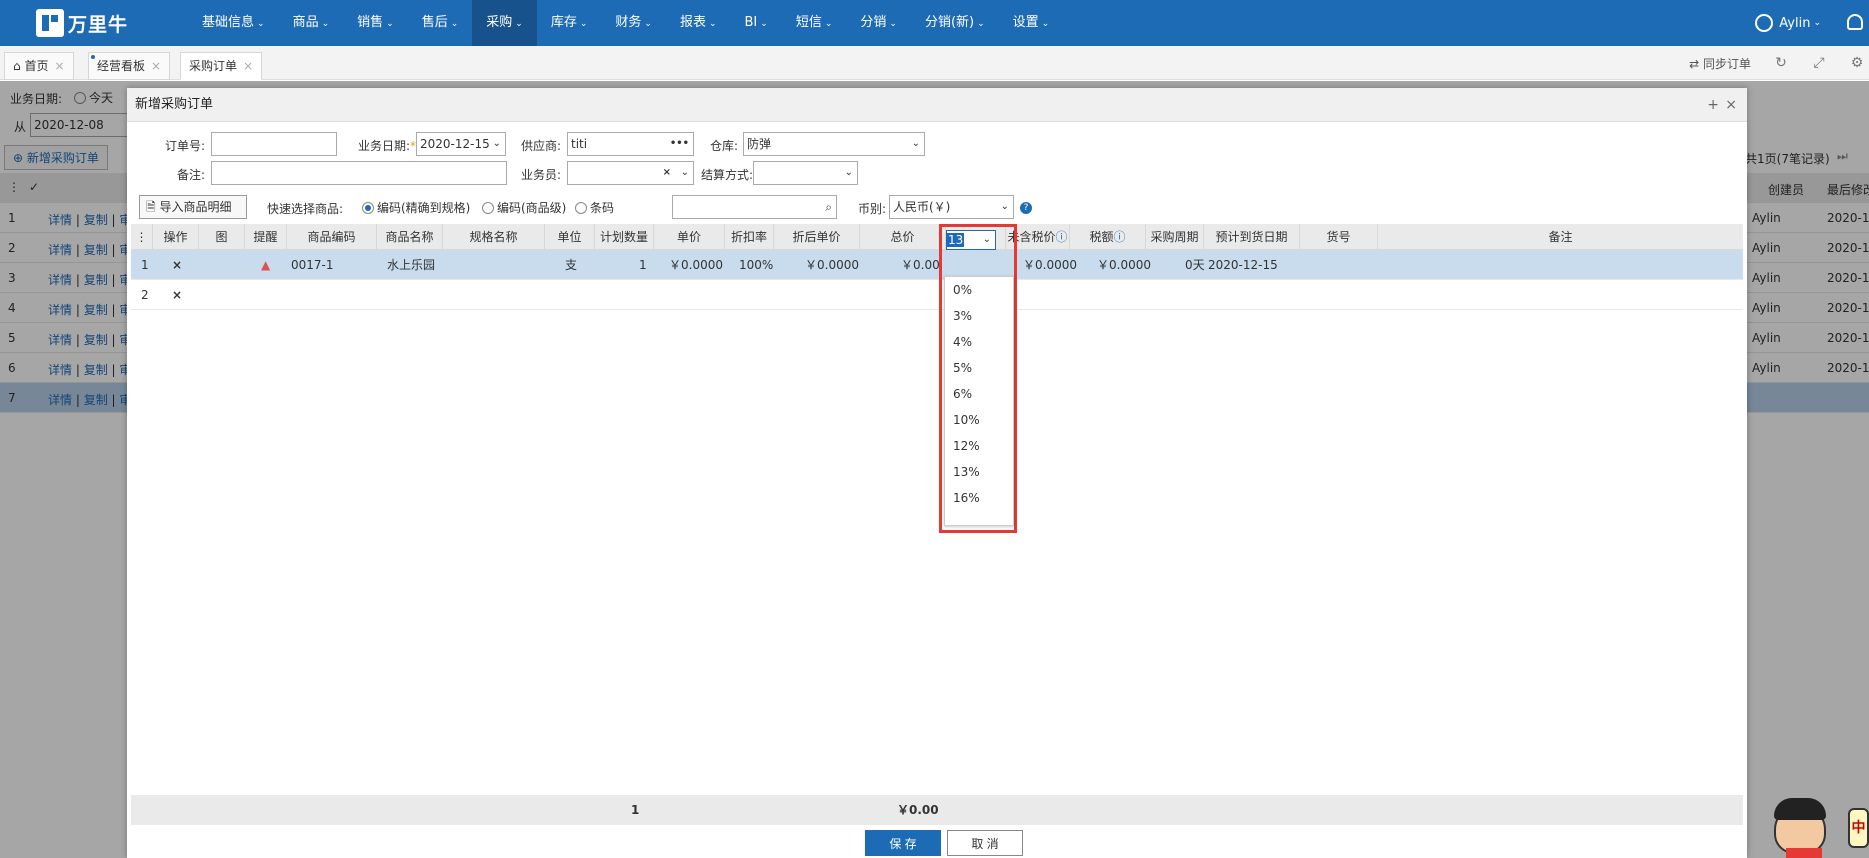  Describe the element at coordinates (416, 207) in the screenshot. I see `radio-code-spec: 编码(精确到规格)` at that location.